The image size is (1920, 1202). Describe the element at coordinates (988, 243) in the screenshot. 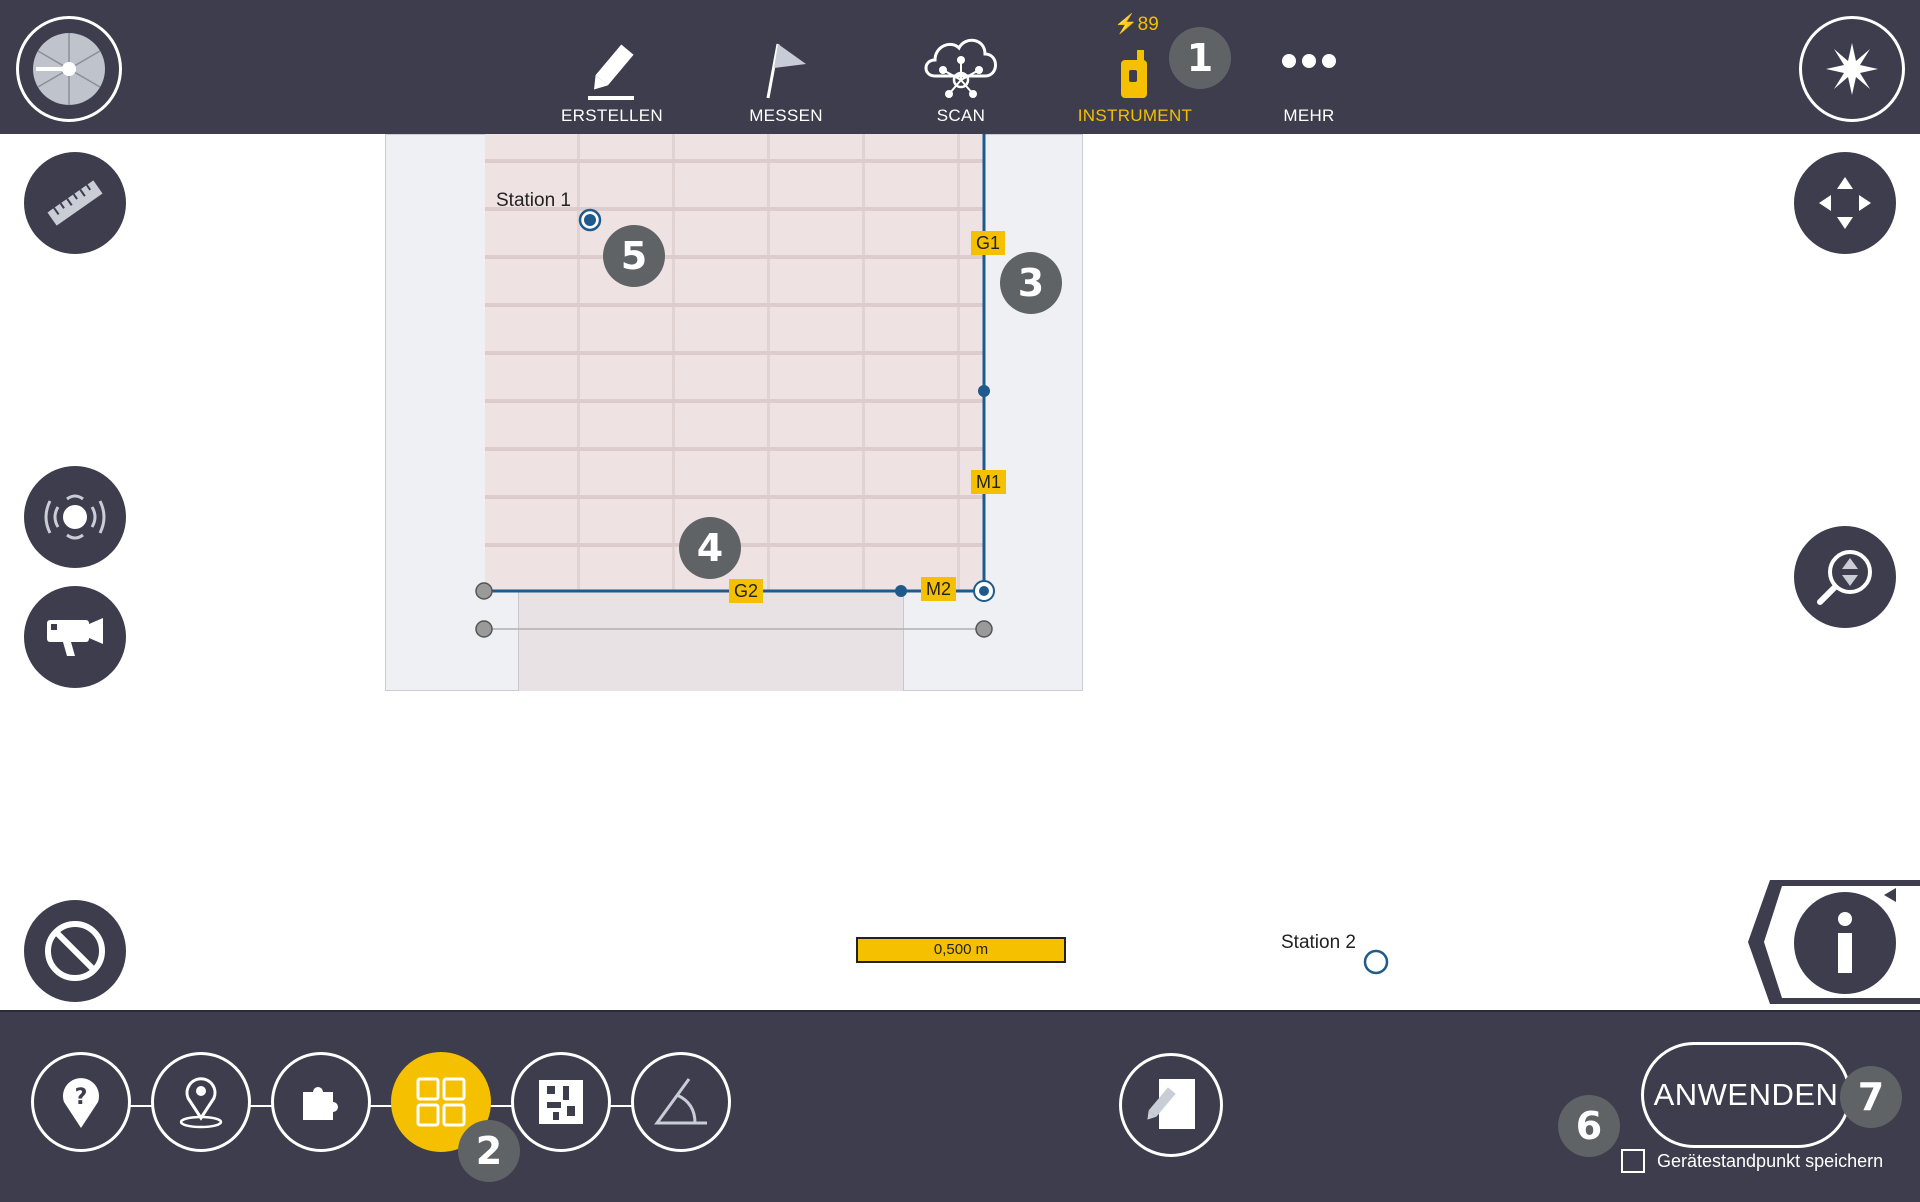

I see `tag-g1: G1` at that location.